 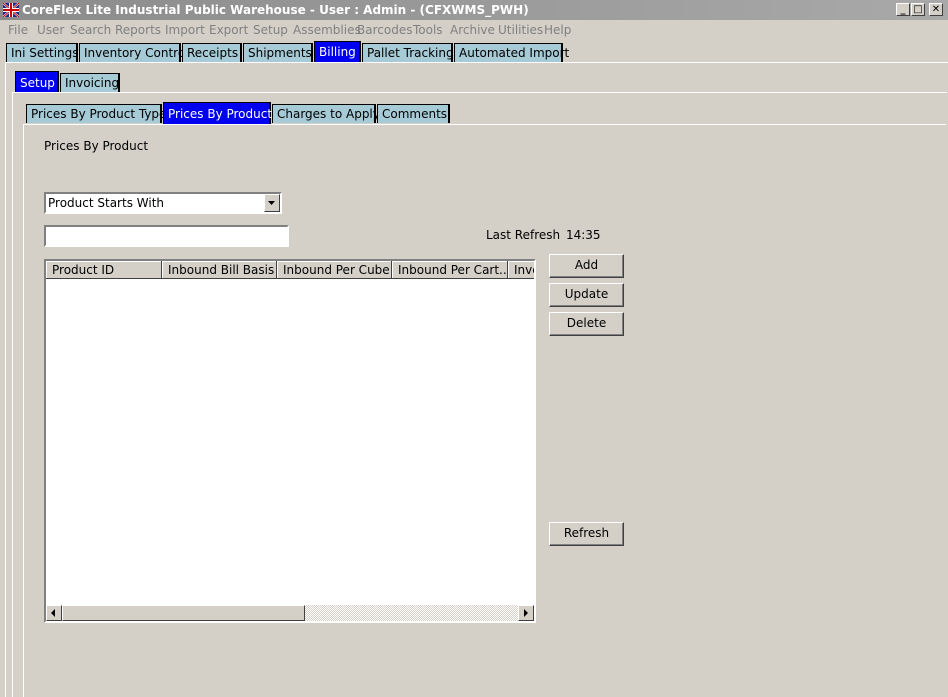 What do you see at coordinates (104, 270) in the screenshot?
I see `column-header-product-id: Product ID` at bounding box center [104, 270].